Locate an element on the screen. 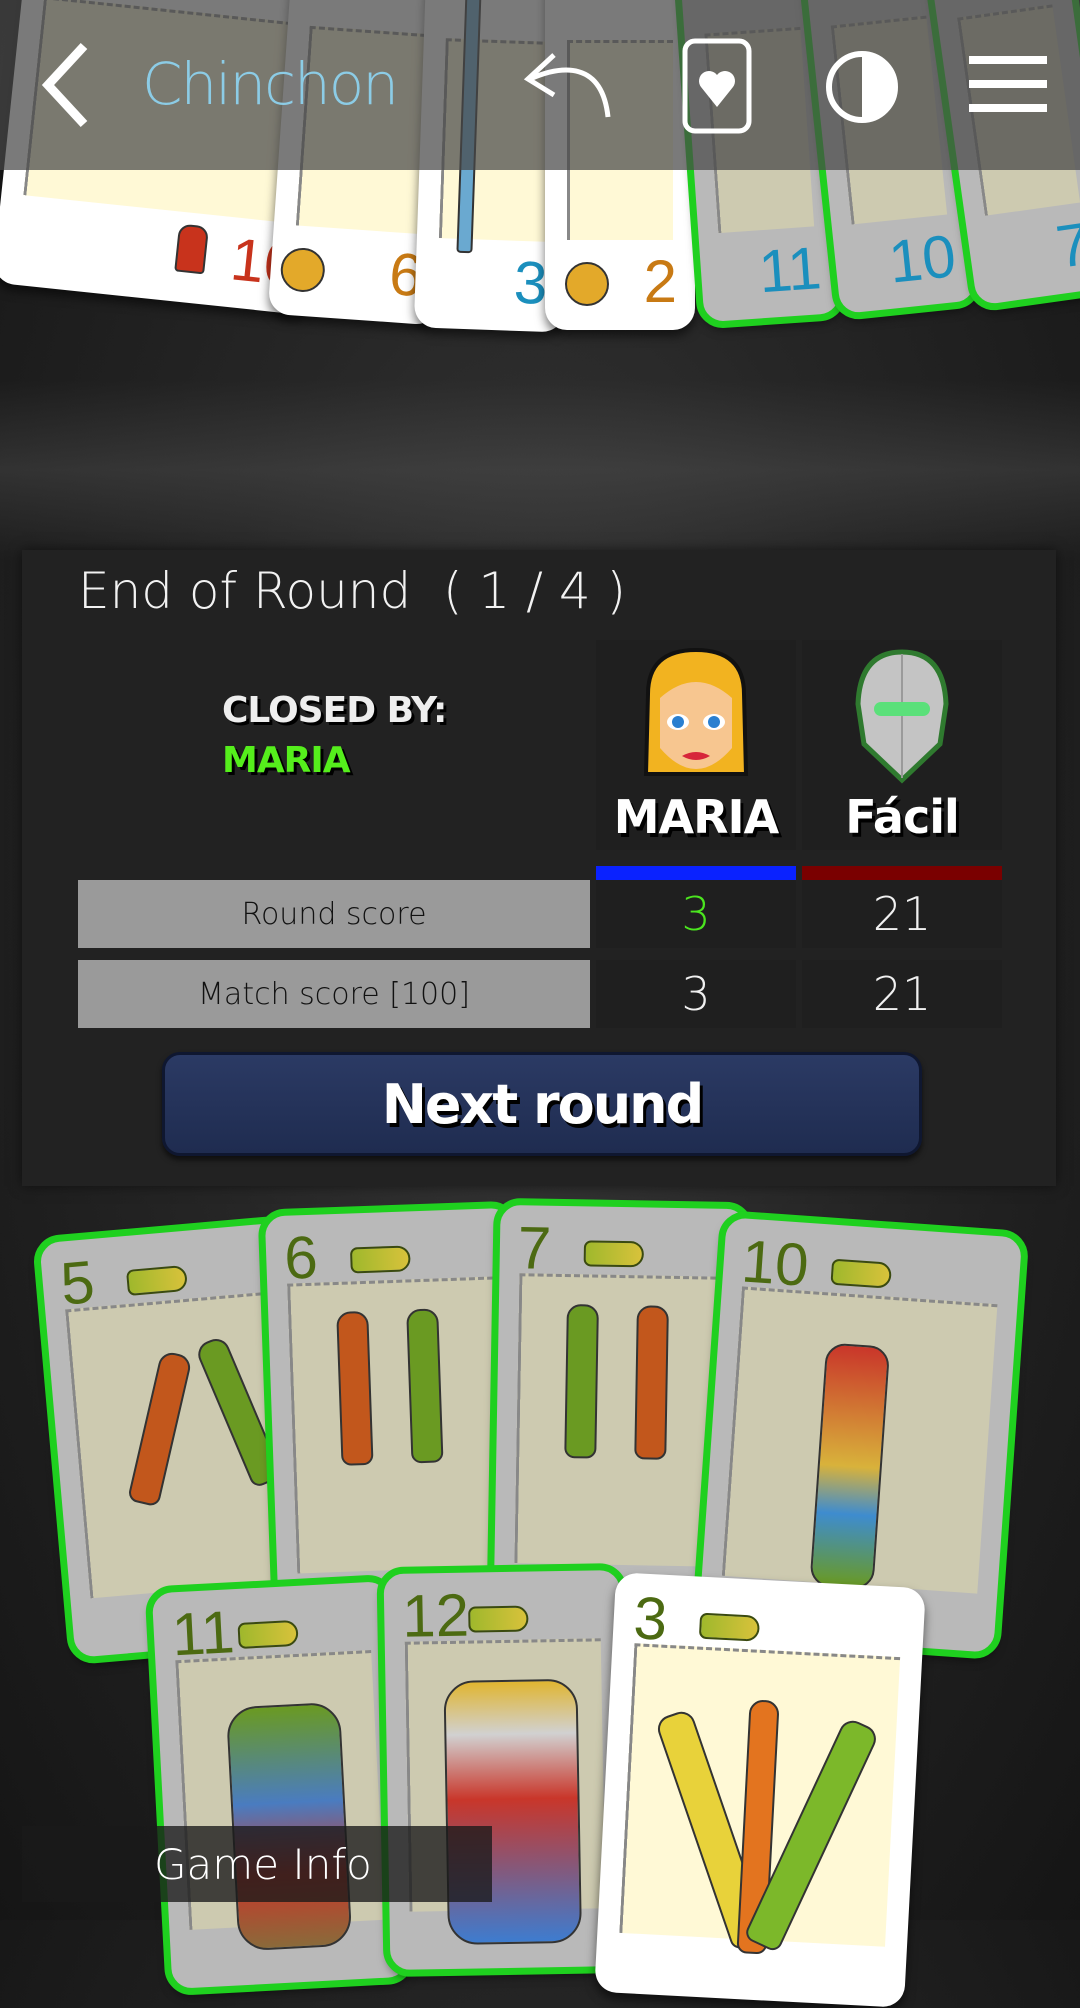 The width and height of the screenshot is (1080, 2008). hand-card: 12 is located at coordinates (505, 1770).